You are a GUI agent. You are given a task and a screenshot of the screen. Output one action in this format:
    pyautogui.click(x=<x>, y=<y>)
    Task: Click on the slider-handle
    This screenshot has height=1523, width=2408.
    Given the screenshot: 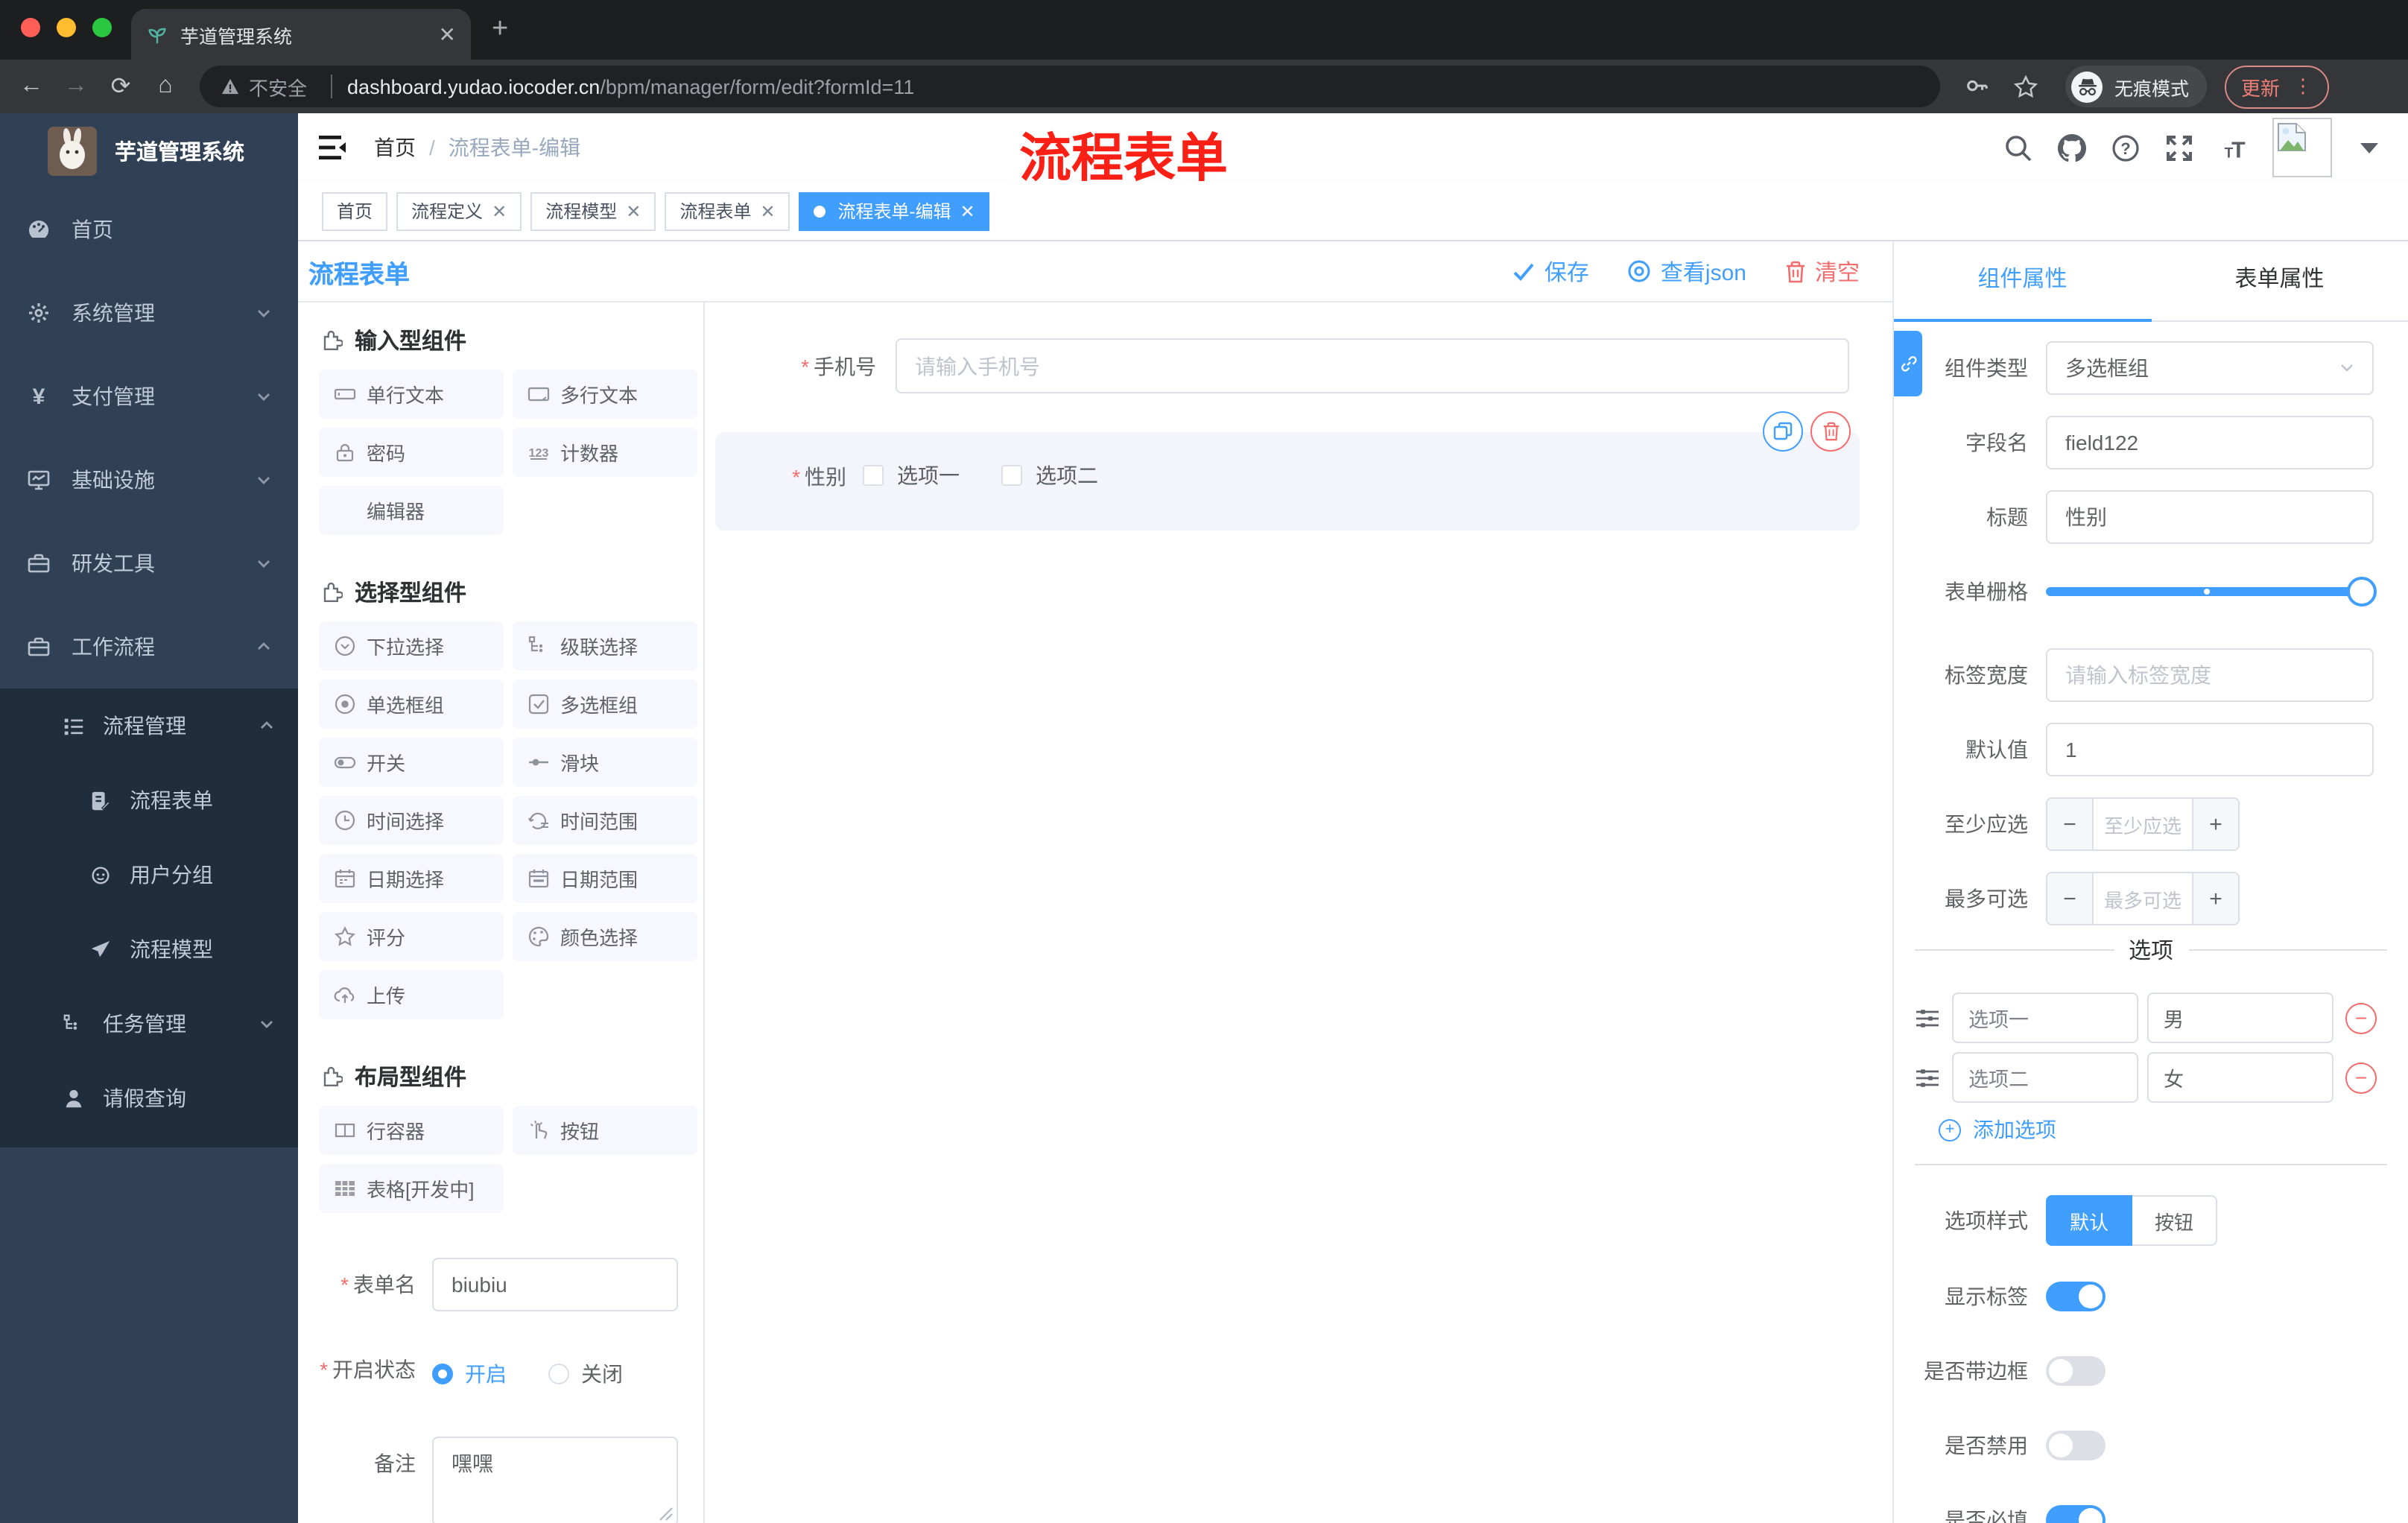 What is the action you would take?
    pyautogui.click(x=2362, y=592)
    